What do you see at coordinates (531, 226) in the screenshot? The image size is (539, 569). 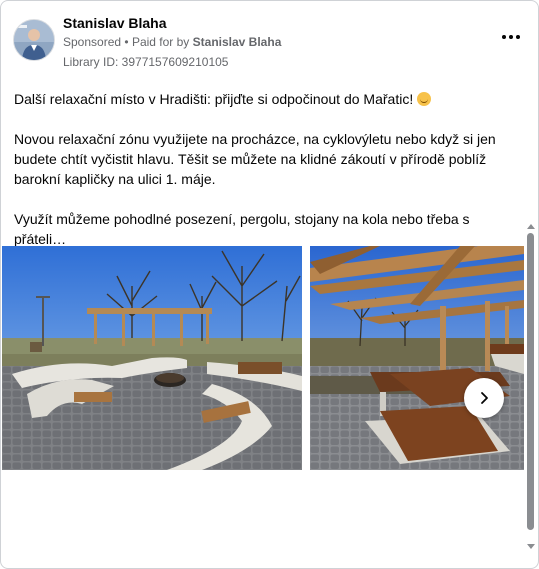 I see `scroll-up-arrow` at bounding box center [531, 226].